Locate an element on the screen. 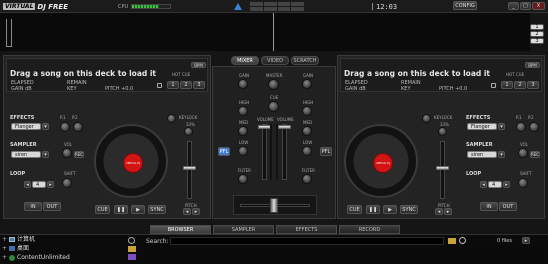 This screenshot has width=548, height=264. mixer-low-left-knob is located at coordinates (243, 151).